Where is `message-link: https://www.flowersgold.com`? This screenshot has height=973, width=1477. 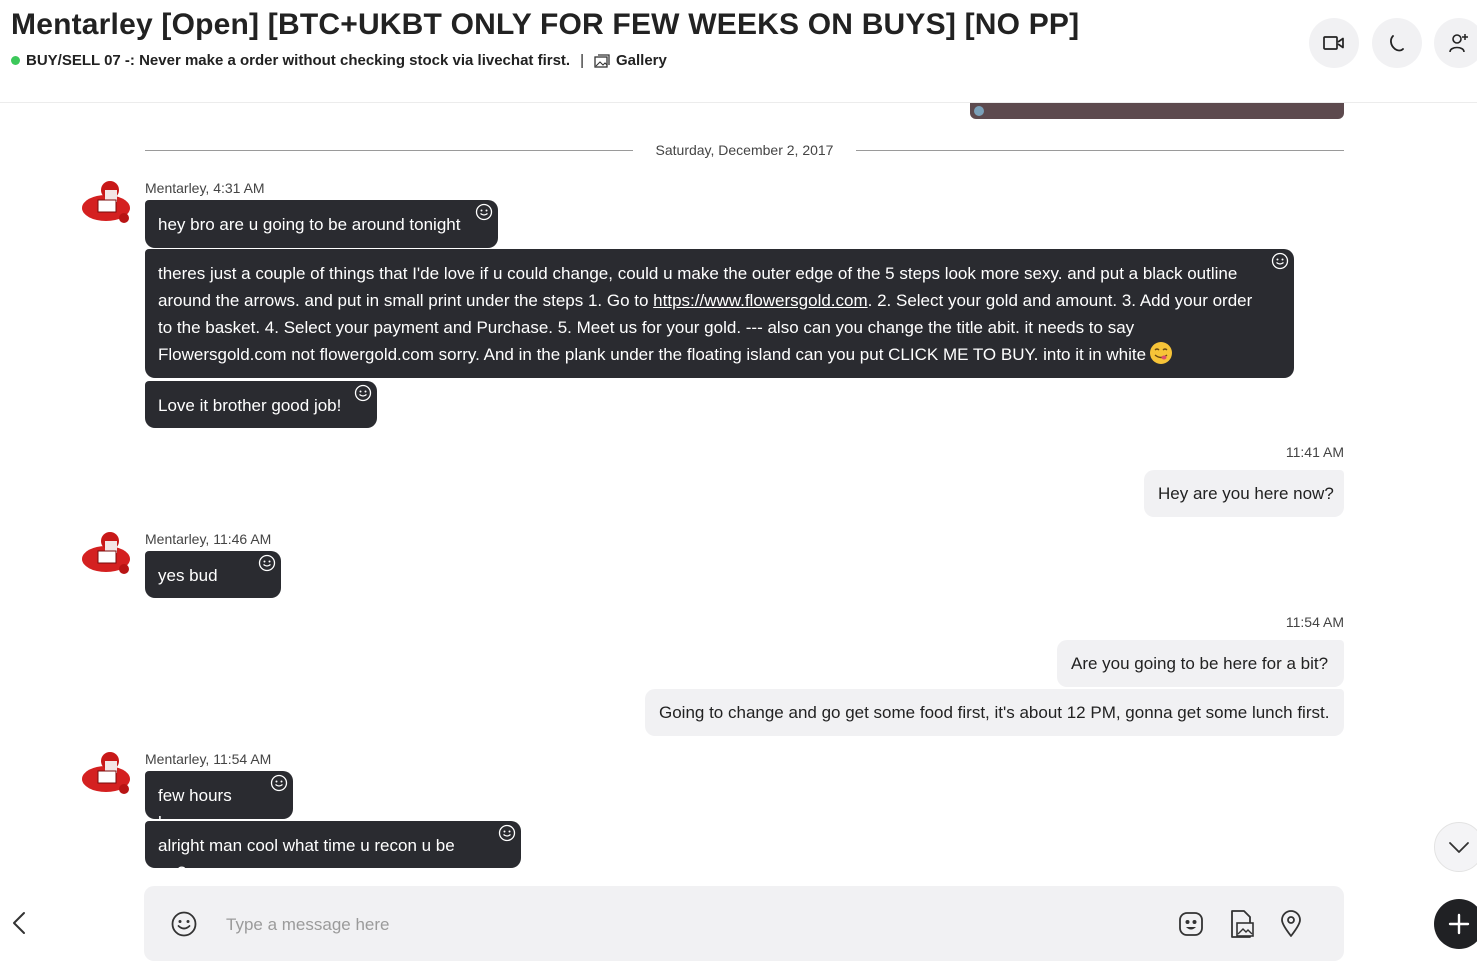 message-link: https://www.flowersgold.com is located at coordinates (760, 300).